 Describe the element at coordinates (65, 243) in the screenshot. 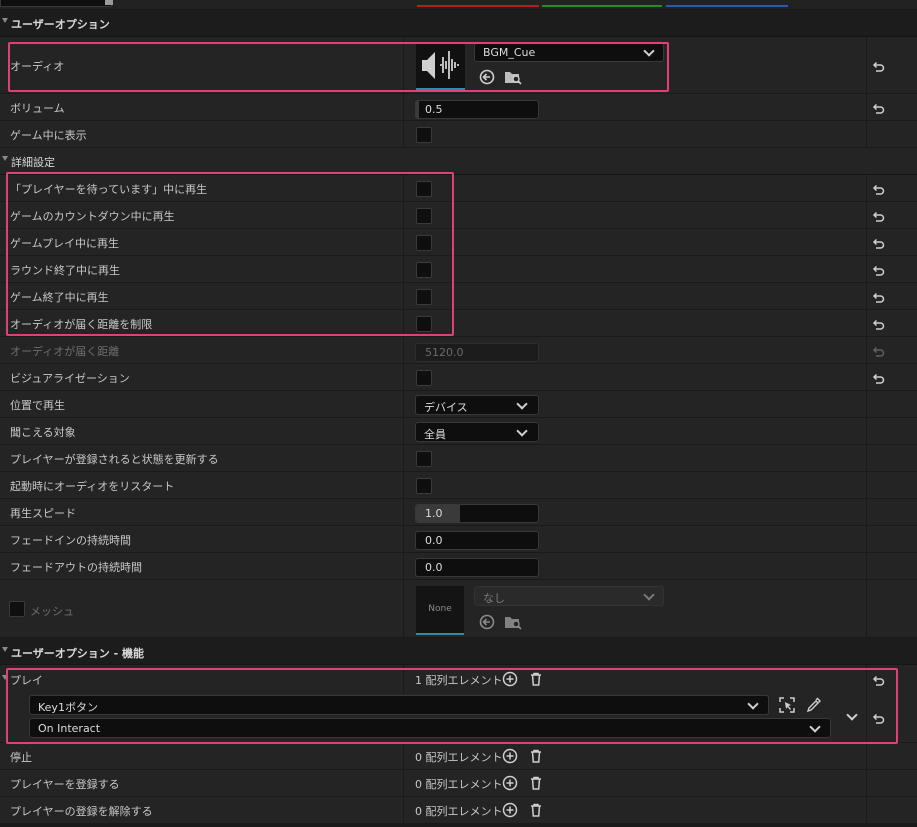

I see `row-label: ゲームプレイ中に再生` at that location.